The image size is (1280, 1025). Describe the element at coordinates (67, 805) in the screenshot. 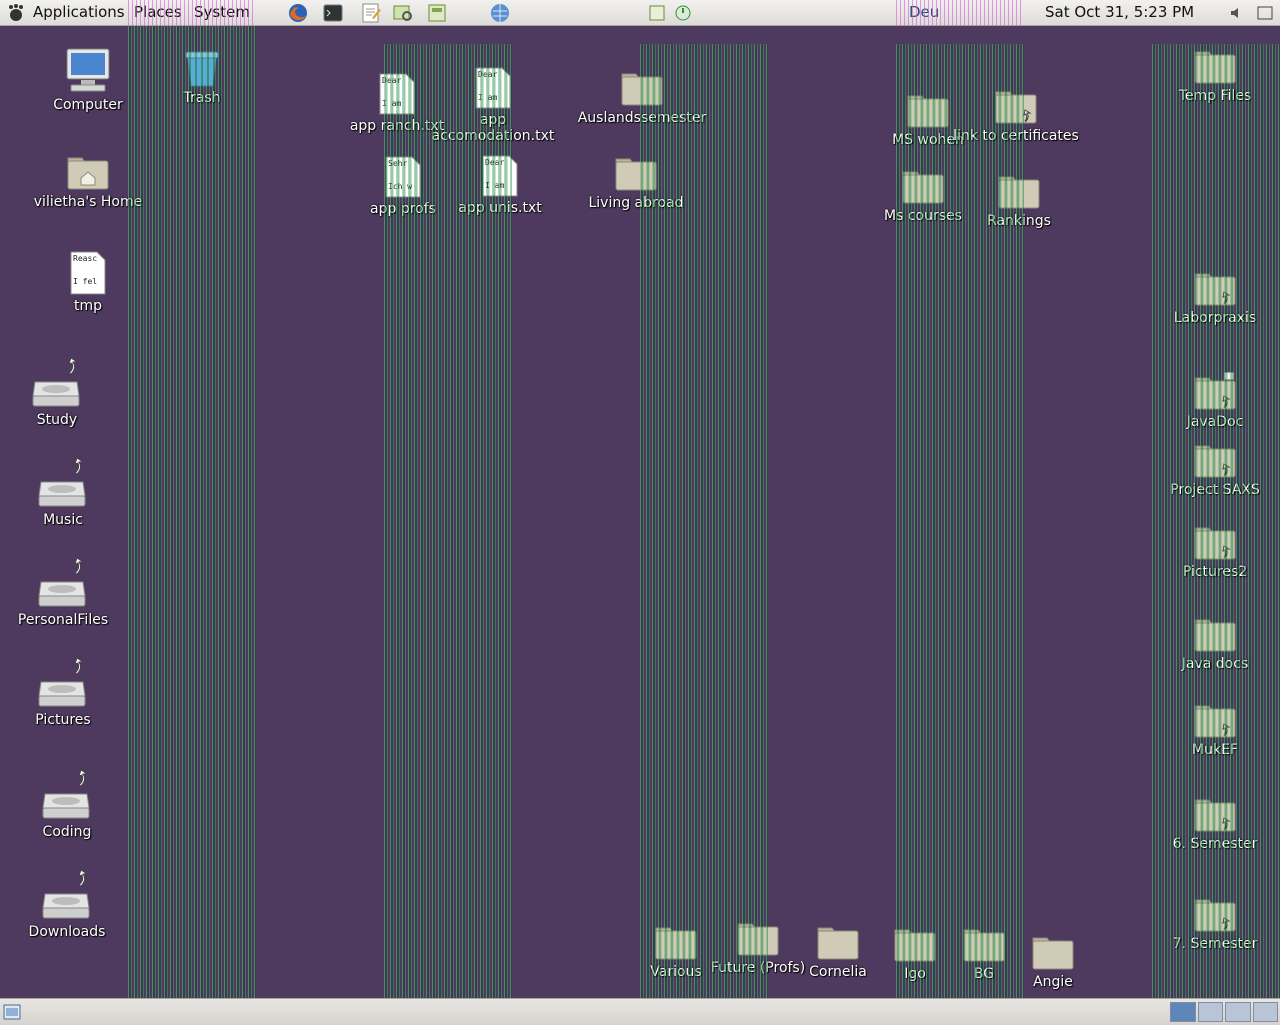

I see `coding-drive-desktop-icon: Coding` at that location.